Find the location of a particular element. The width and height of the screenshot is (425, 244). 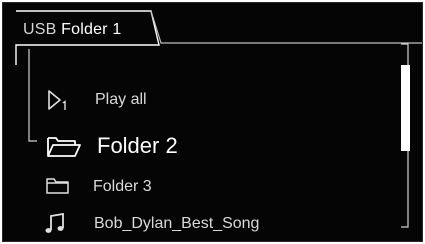

list-item-label: Folder 3 is located at coordinates (122, 186).